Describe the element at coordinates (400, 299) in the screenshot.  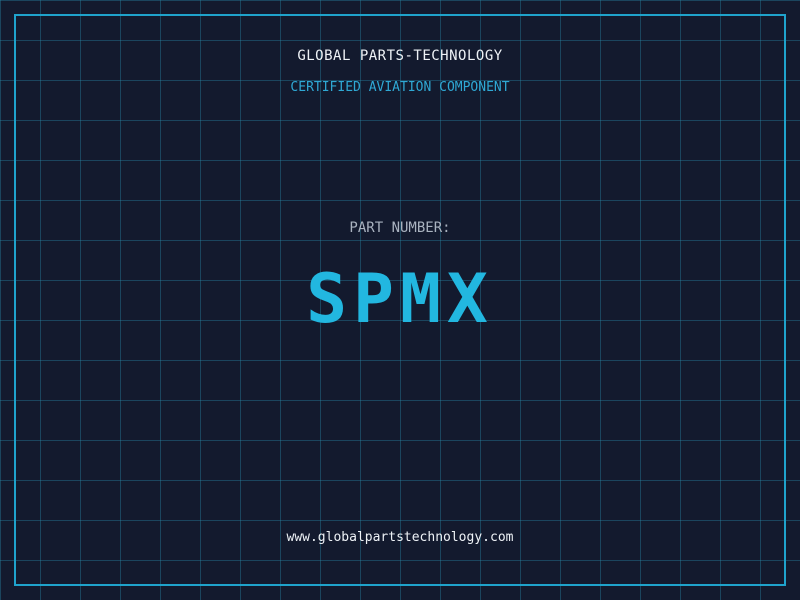
I see `part-number-value: SPMX` at that location.